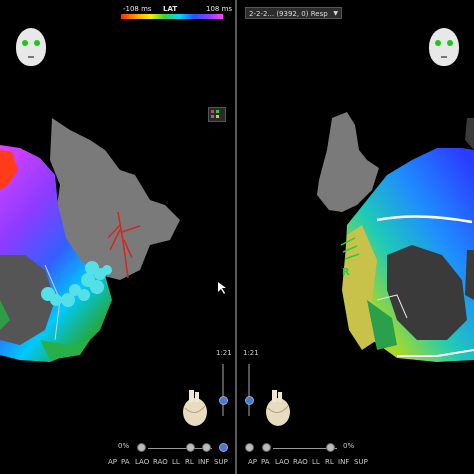 The height and width of the screenshot is (474, 474). I want to click on lat-min-label: -108 ms, so click(137, 9).